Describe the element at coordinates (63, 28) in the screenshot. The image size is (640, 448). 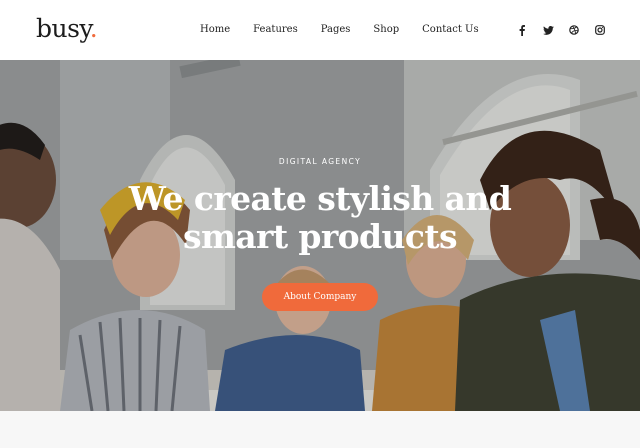
I see `brand-name: busy` at that location.